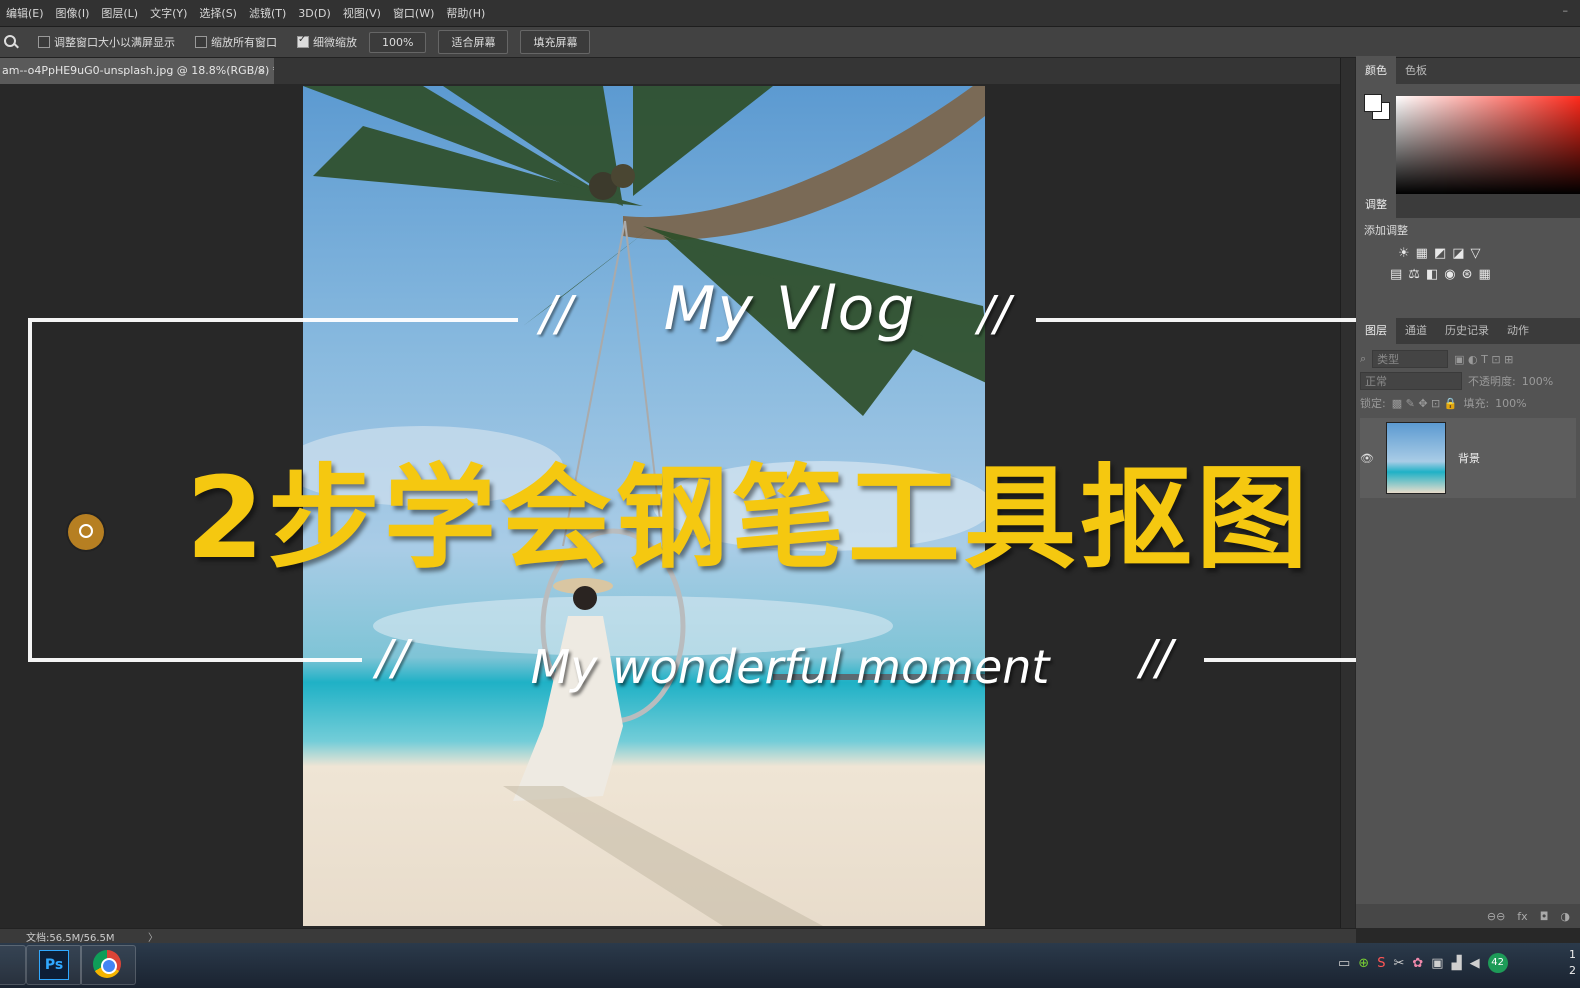  I want to click on menu-type: 文字(Y), so click(168, 13).